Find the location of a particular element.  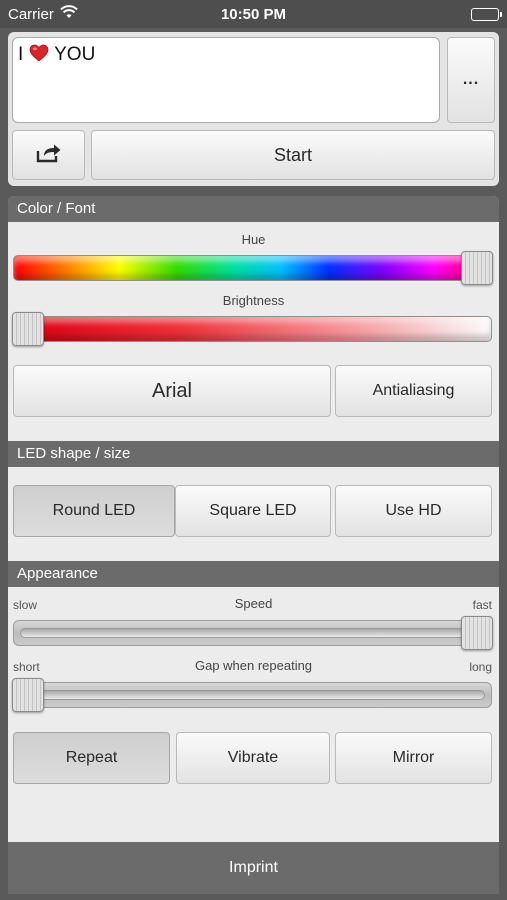

message-prefix: I is located at coordinates (21, 54).